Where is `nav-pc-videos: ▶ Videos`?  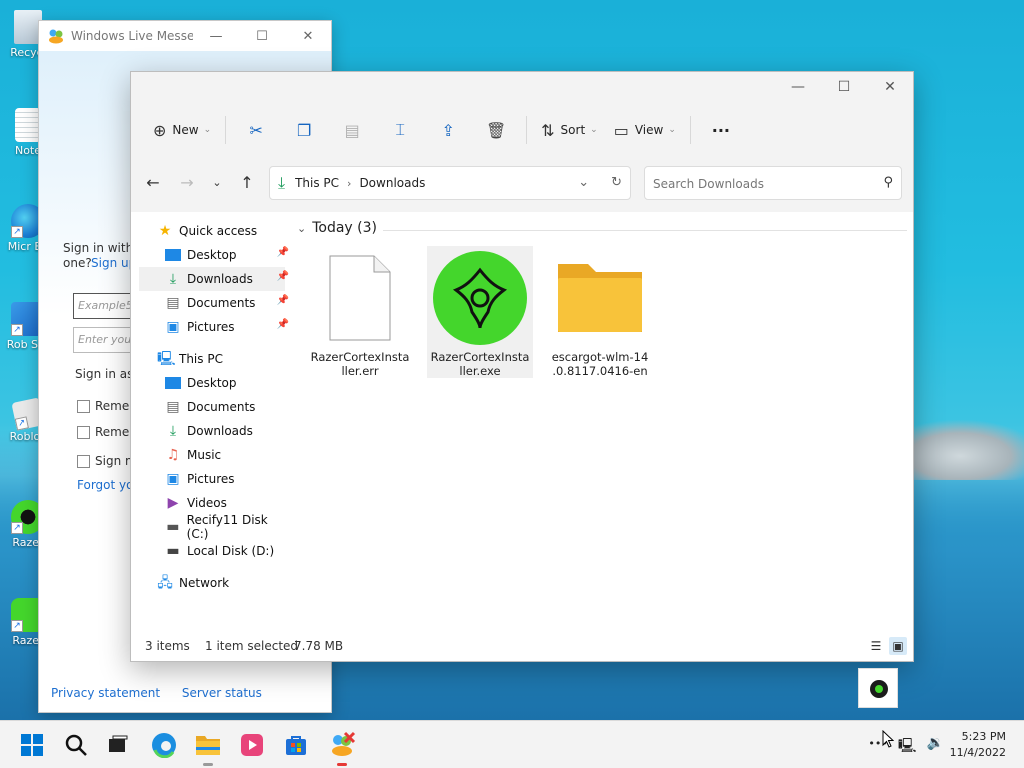 nav-pc-videos: ▶ Videos is located at coordinates (196, 503).